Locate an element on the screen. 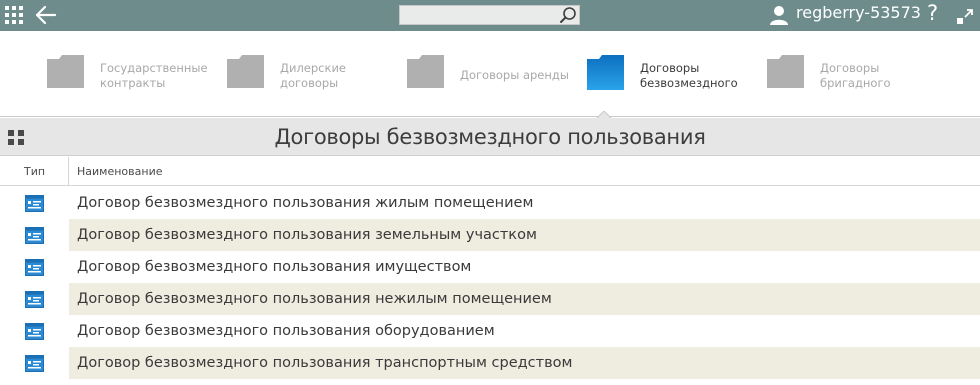 The image size is (980, 385). column-header-name: Наименование is located at coordinates (119, 171).